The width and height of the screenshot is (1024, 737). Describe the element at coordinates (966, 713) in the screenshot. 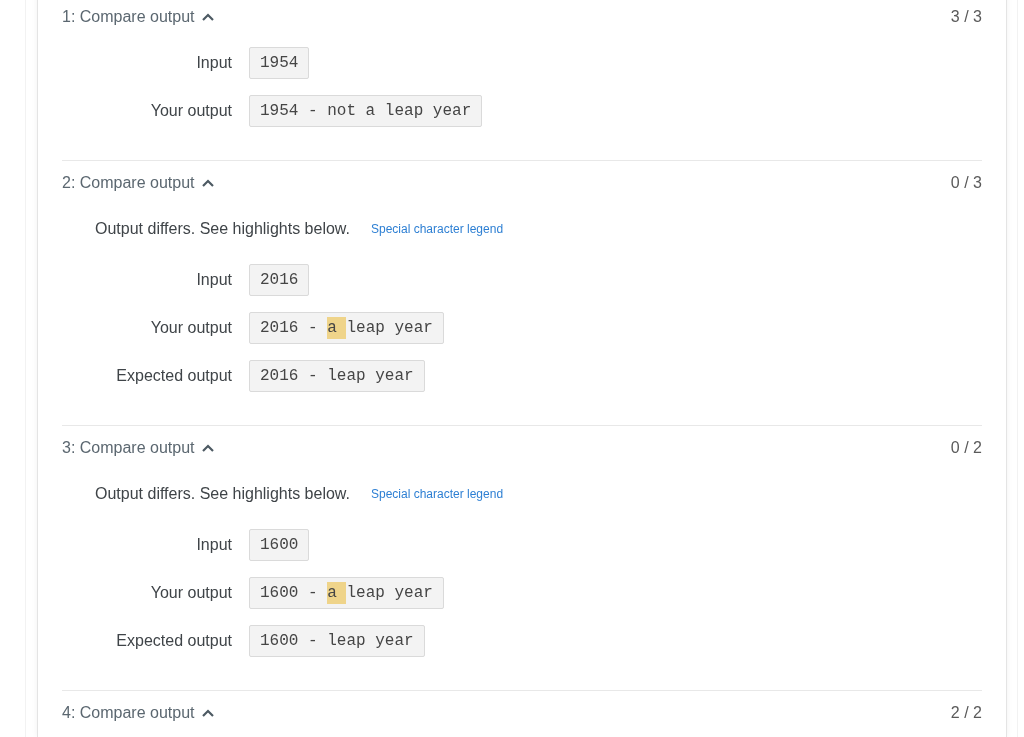

I see `score: 2 / 2` at that location.